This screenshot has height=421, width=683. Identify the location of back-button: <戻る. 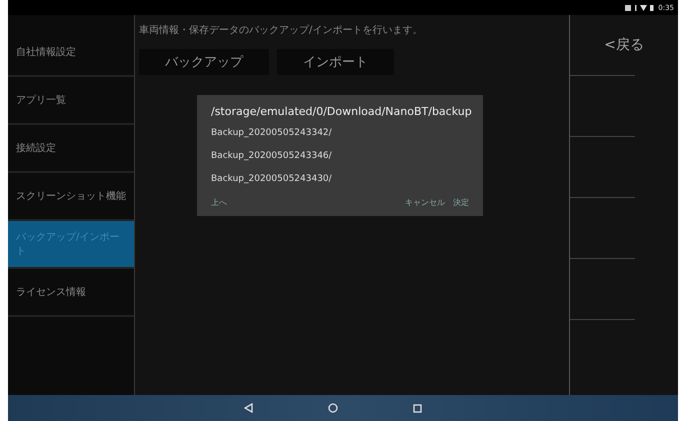
(624, 45).